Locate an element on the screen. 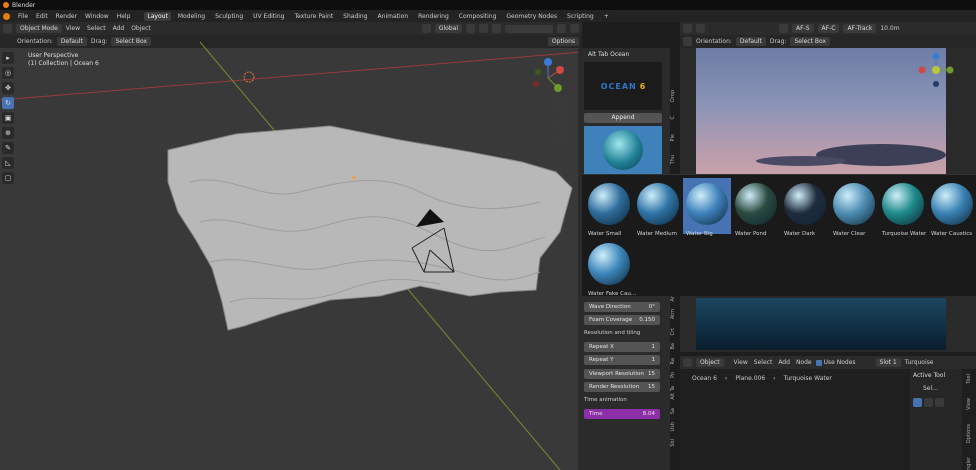  material-thumb: Water Small is located at coordinates (609, 207).